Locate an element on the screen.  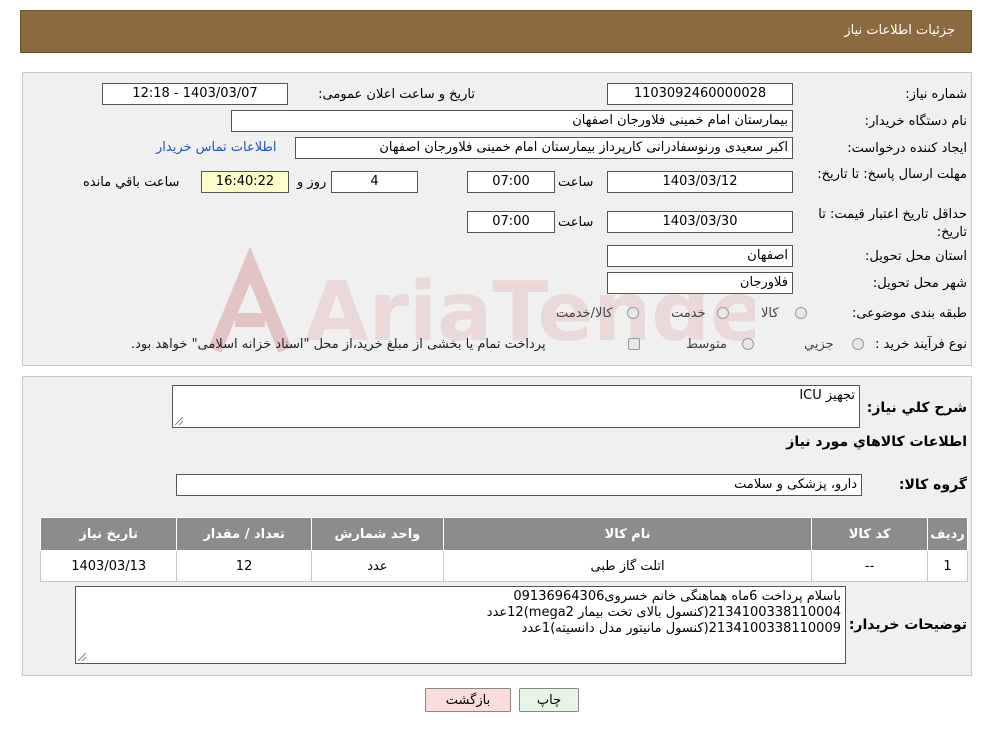
need-number-field: 1103092460000028 is located at coordinates (700, 94).